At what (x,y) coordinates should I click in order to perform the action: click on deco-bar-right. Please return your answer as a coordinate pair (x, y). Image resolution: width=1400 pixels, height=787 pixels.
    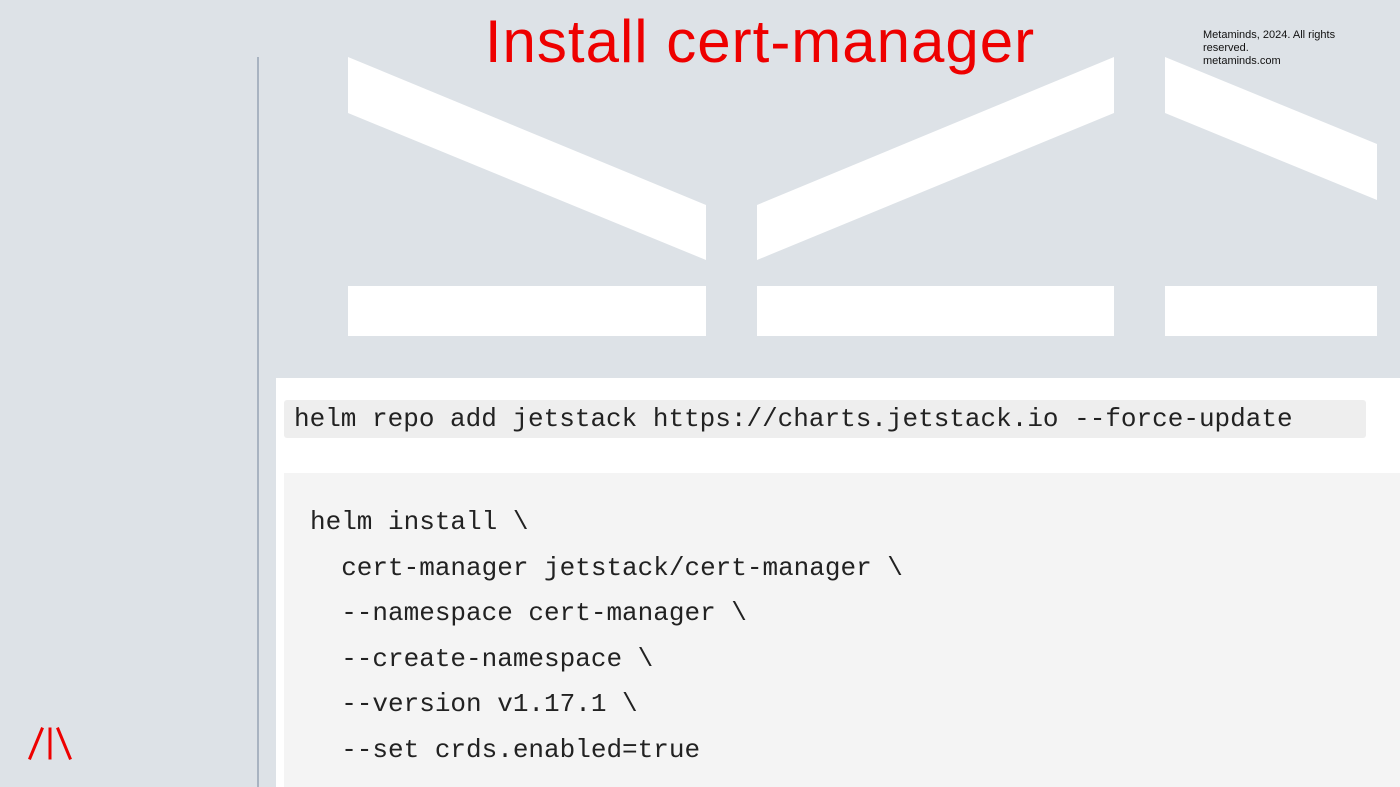
    Looking at the image, I should click on (1271, 311).